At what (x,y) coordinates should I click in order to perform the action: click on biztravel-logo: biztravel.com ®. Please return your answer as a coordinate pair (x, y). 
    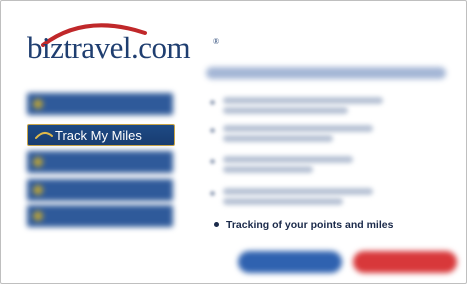
    Looking at the image, I should click on (122, 40).